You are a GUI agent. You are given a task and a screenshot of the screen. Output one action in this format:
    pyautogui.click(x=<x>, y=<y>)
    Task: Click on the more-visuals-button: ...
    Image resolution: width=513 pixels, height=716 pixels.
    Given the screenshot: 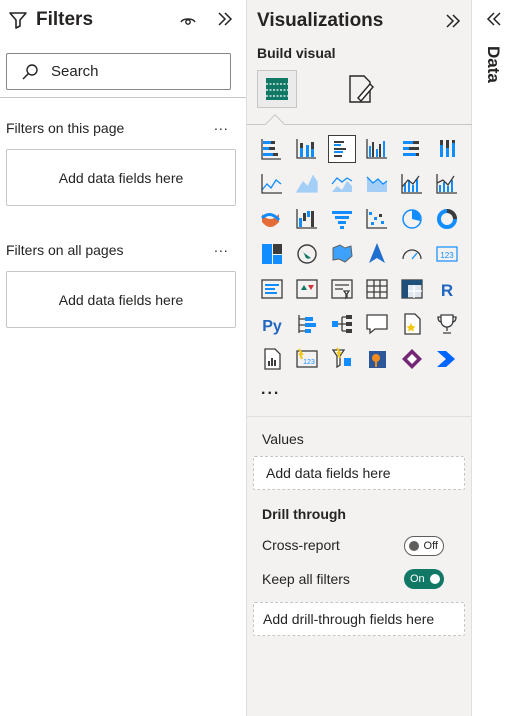 What is the action you would take?
    pyautogui.click(x=270, y=390)
    